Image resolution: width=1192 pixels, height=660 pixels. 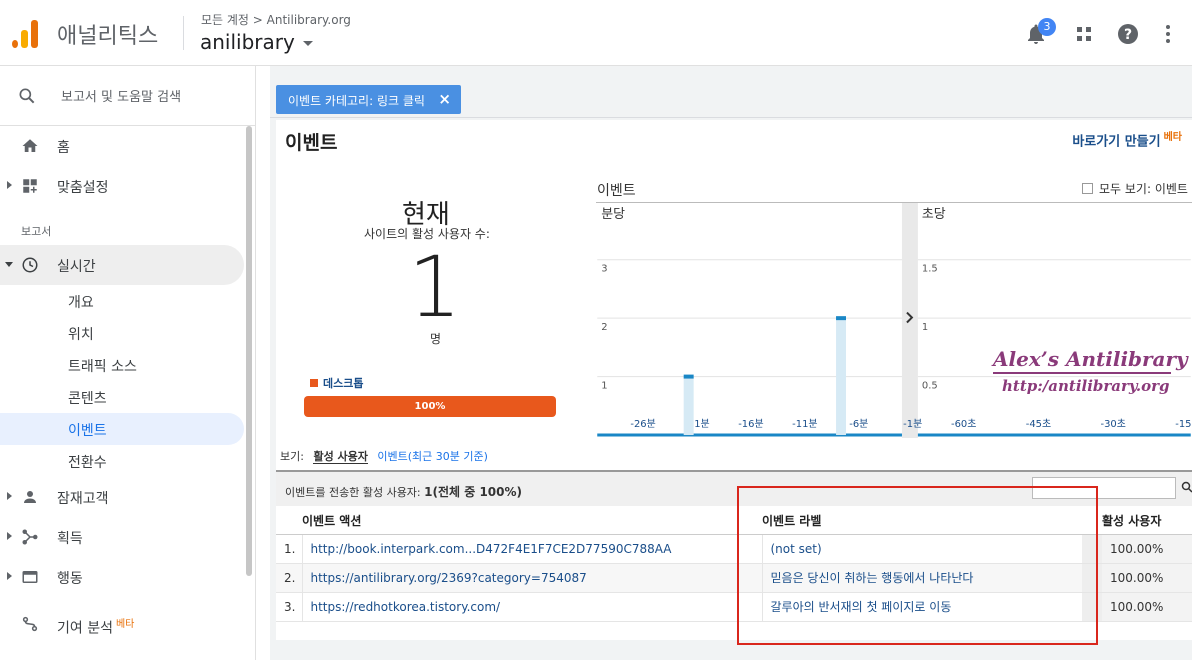 What do you see at coordinates (1090, 359) in the screenshot?
I see `watermark-title: Alex’s Antilibrary` at bounding box center [1090, 359].